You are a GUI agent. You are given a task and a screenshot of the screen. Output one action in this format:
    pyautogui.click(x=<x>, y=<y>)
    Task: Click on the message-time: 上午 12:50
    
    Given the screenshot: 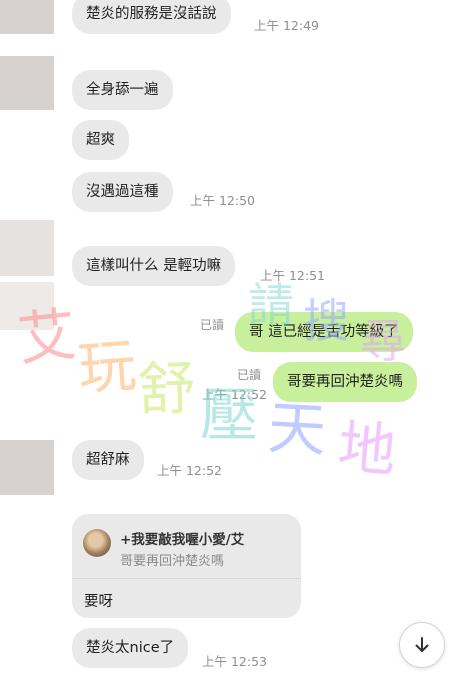 What is the action you would take?
    pyautogui.click(x=222, y=200)
    